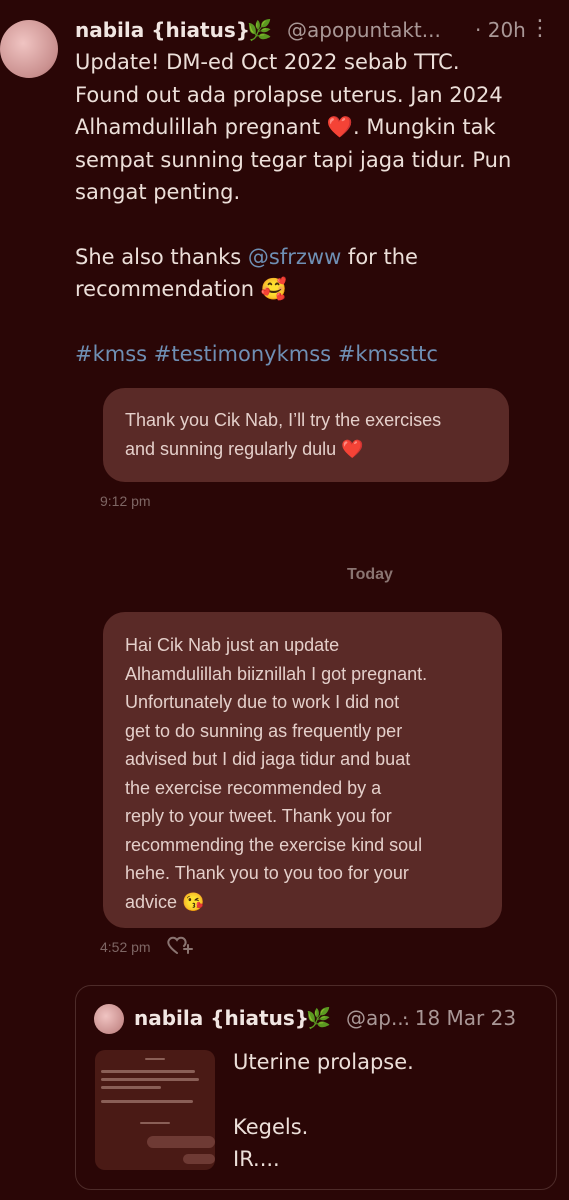 This screenshot has height=1200, width=569. Describe the element at coordinates (271, 1126) in the screenshot. I see `quoted-line: Kegels.` at that location.